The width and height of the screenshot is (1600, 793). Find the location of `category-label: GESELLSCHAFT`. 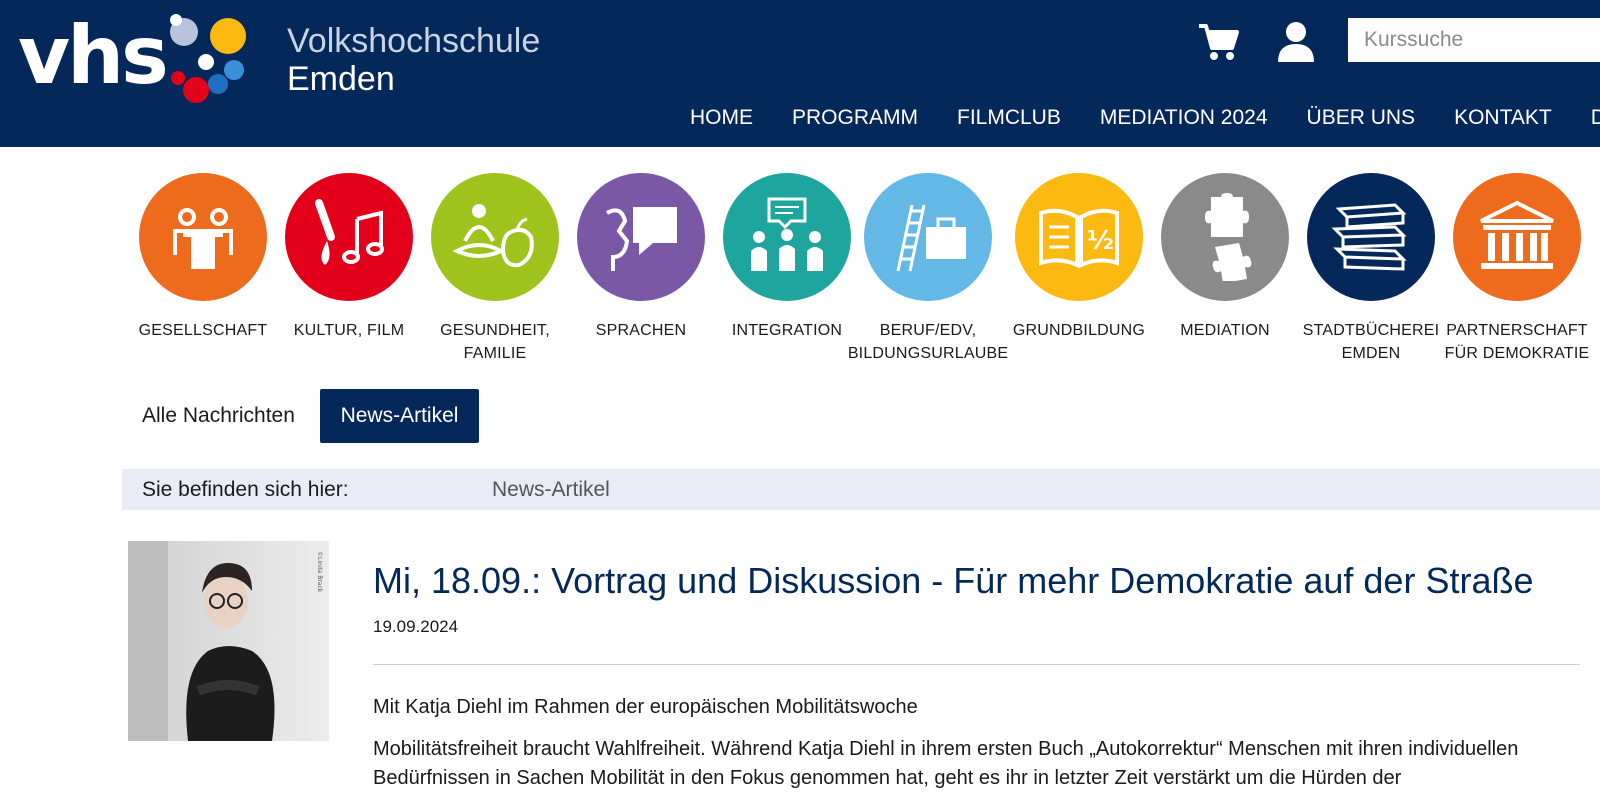

category-label: GESELLSCHAFT is located at coordinates (203, 330).